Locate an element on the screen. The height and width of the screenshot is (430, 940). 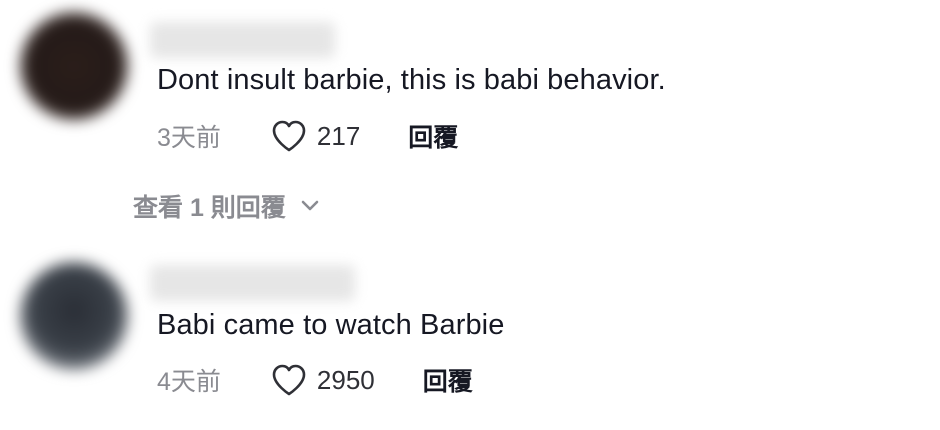
comment-meta: 4天前 2950 回覆 is located at coordinates (315, 380).